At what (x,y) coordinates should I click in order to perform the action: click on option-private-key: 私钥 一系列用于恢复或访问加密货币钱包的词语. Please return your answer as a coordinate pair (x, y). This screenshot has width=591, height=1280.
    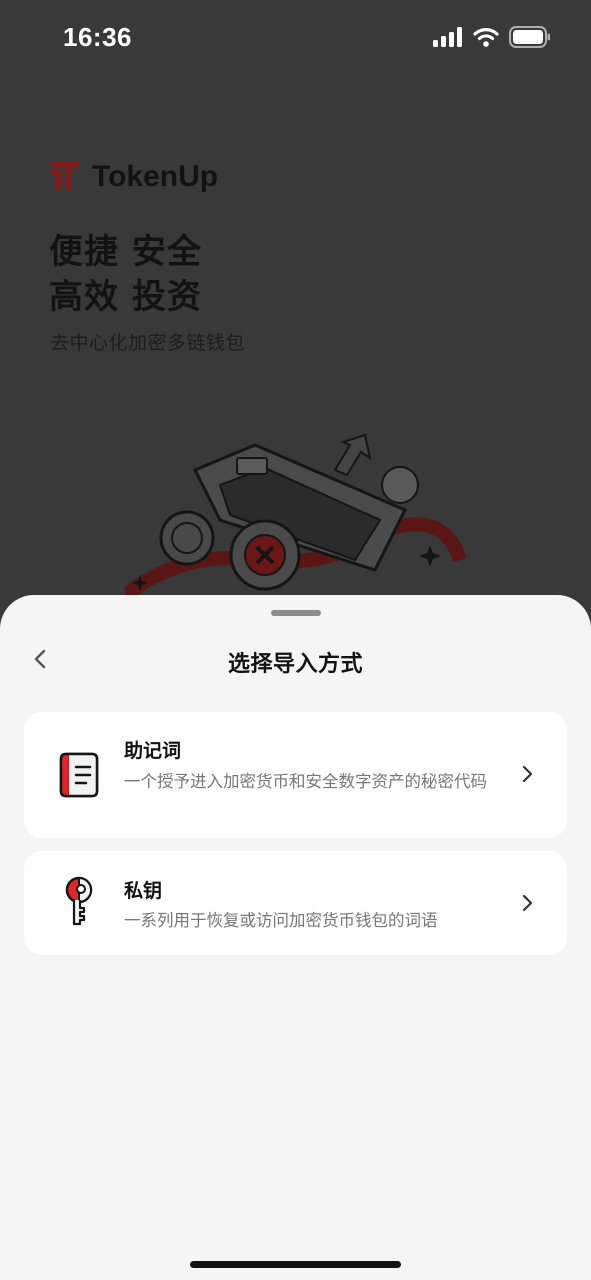
    Looking at the image, I should click on (295, 903).